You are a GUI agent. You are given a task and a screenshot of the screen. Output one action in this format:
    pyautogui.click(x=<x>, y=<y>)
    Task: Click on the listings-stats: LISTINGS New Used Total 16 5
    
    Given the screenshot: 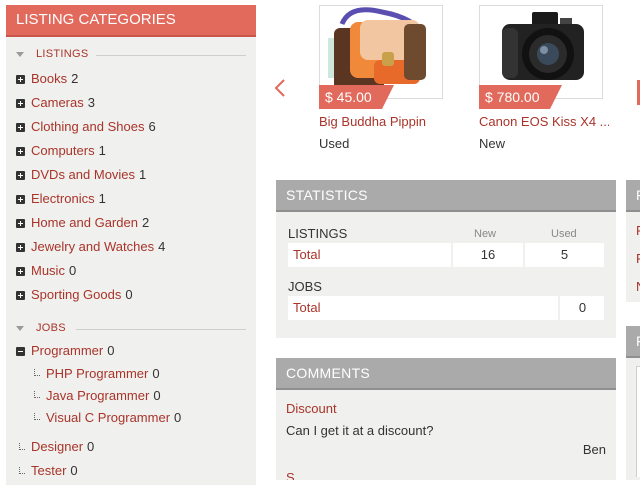 What is the action you would take?
    pyautogui.click(x=446, y=245)
    